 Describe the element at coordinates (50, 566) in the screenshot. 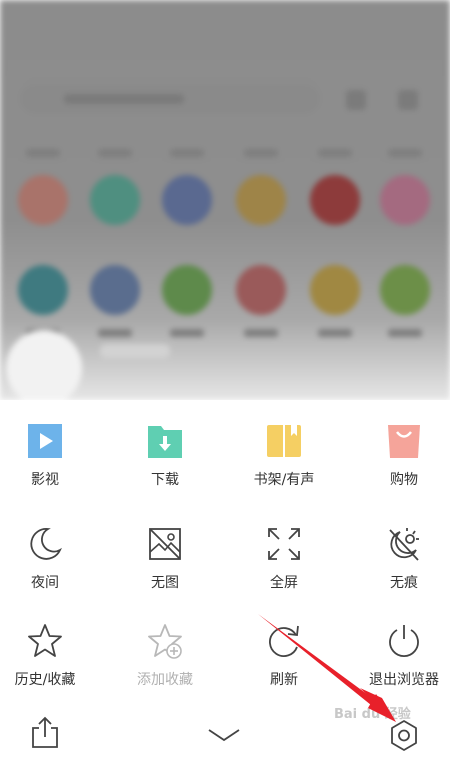

I see `menu-item-night-mode: 夜间` at that location.